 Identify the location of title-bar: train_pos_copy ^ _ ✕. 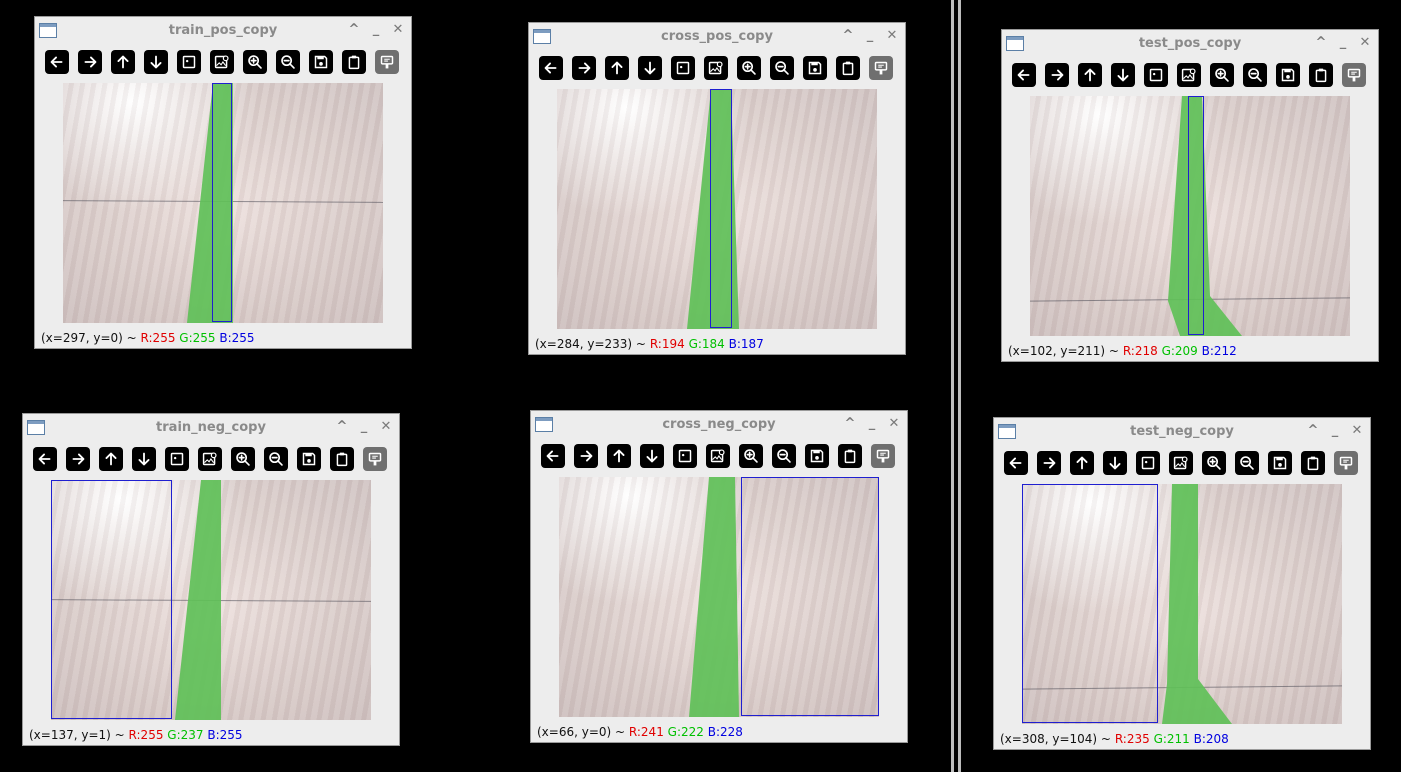
(223, 31).